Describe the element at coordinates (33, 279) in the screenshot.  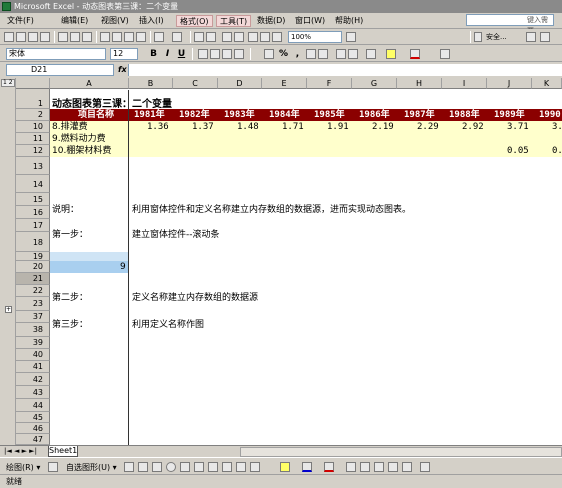
I see `row-header: 21` at that location.